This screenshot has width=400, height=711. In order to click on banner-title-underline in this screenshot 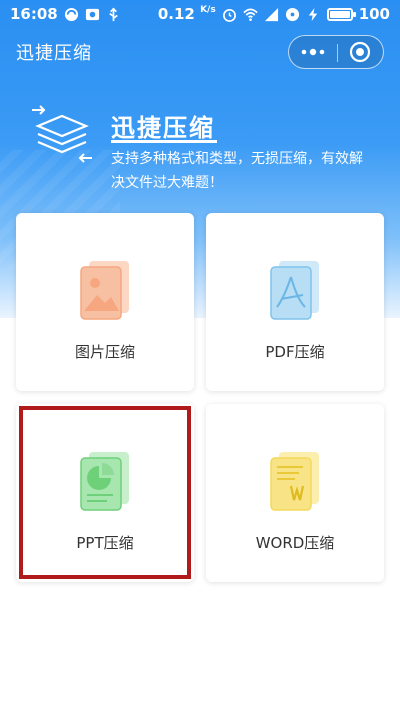, I will do `click(164, 141)`.